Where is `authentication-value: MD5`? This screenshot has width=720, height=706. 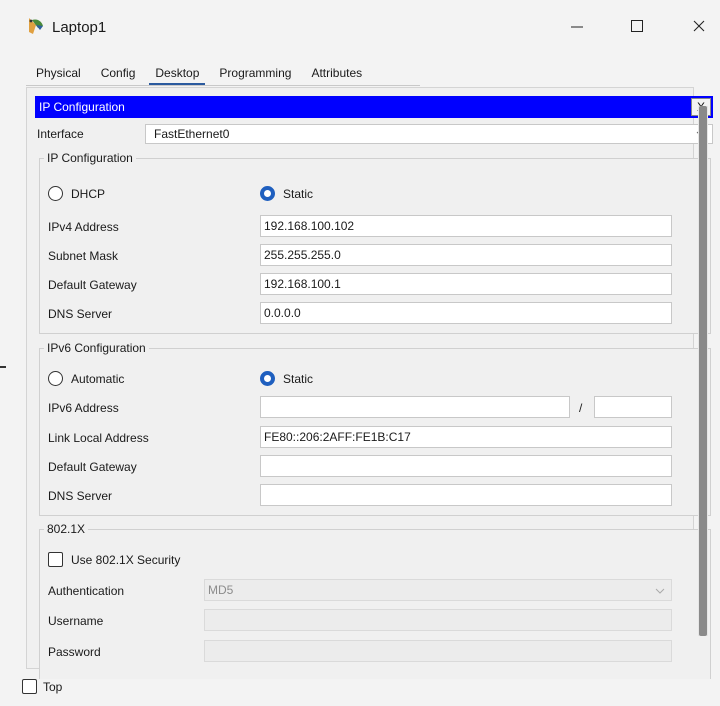
authentication-value: MD5 is located at coordinates (221, 590).